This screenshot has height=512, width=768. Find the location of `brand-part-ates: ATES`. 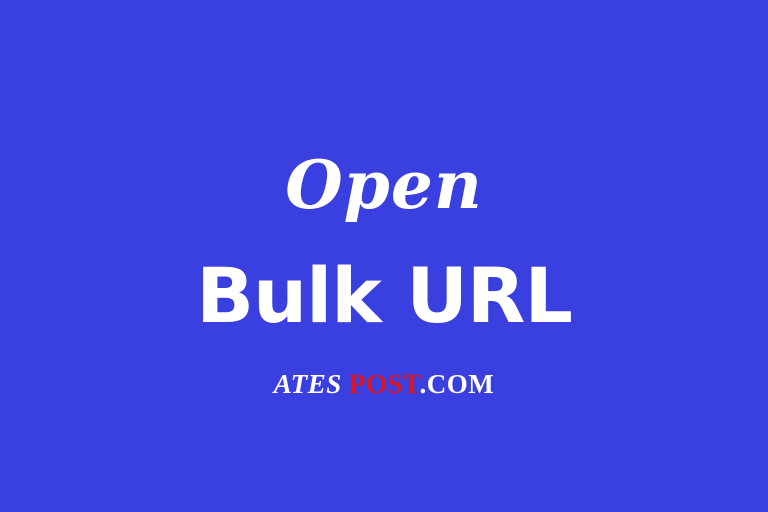

brand-part-ates: ATES is located at coordinates (311, 384).